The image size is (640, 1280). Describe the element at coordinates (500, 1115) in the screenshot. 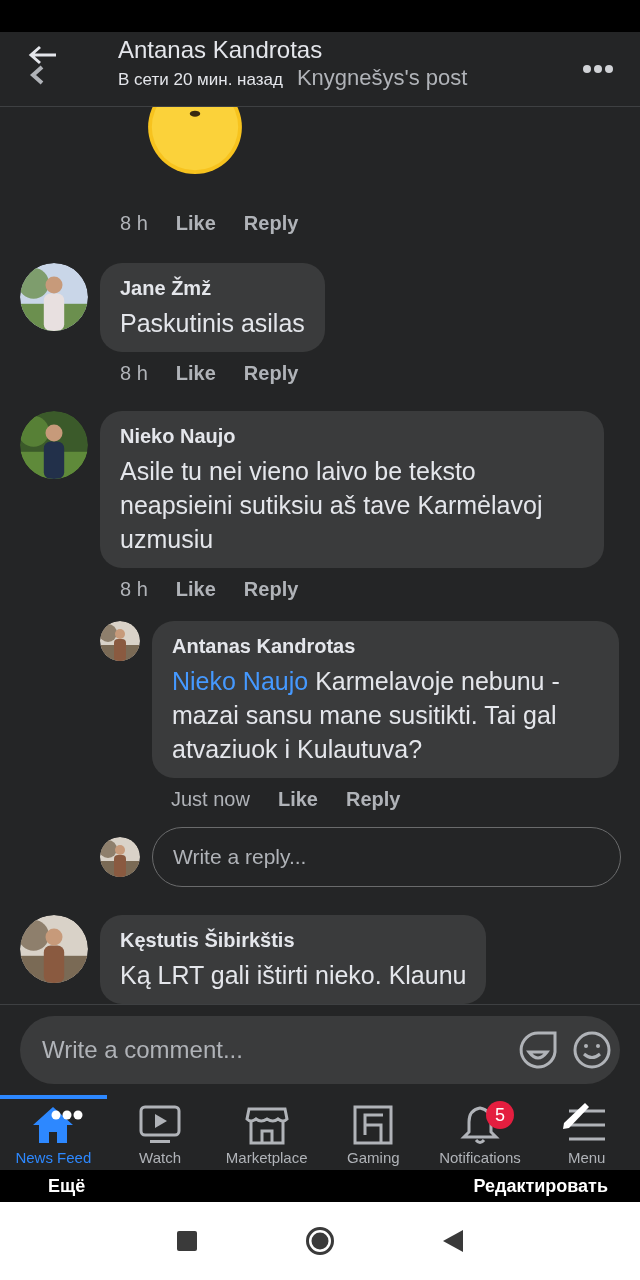

I see `notification-badge: 5` at that location.